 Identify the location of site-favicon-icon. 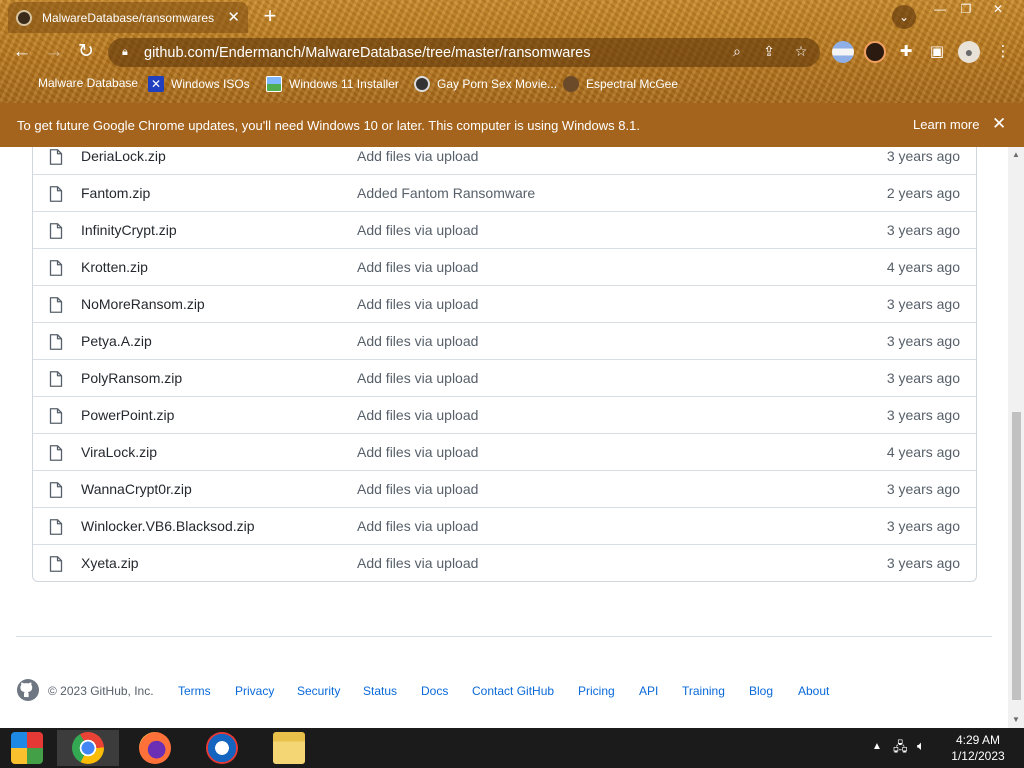
(422, 84).